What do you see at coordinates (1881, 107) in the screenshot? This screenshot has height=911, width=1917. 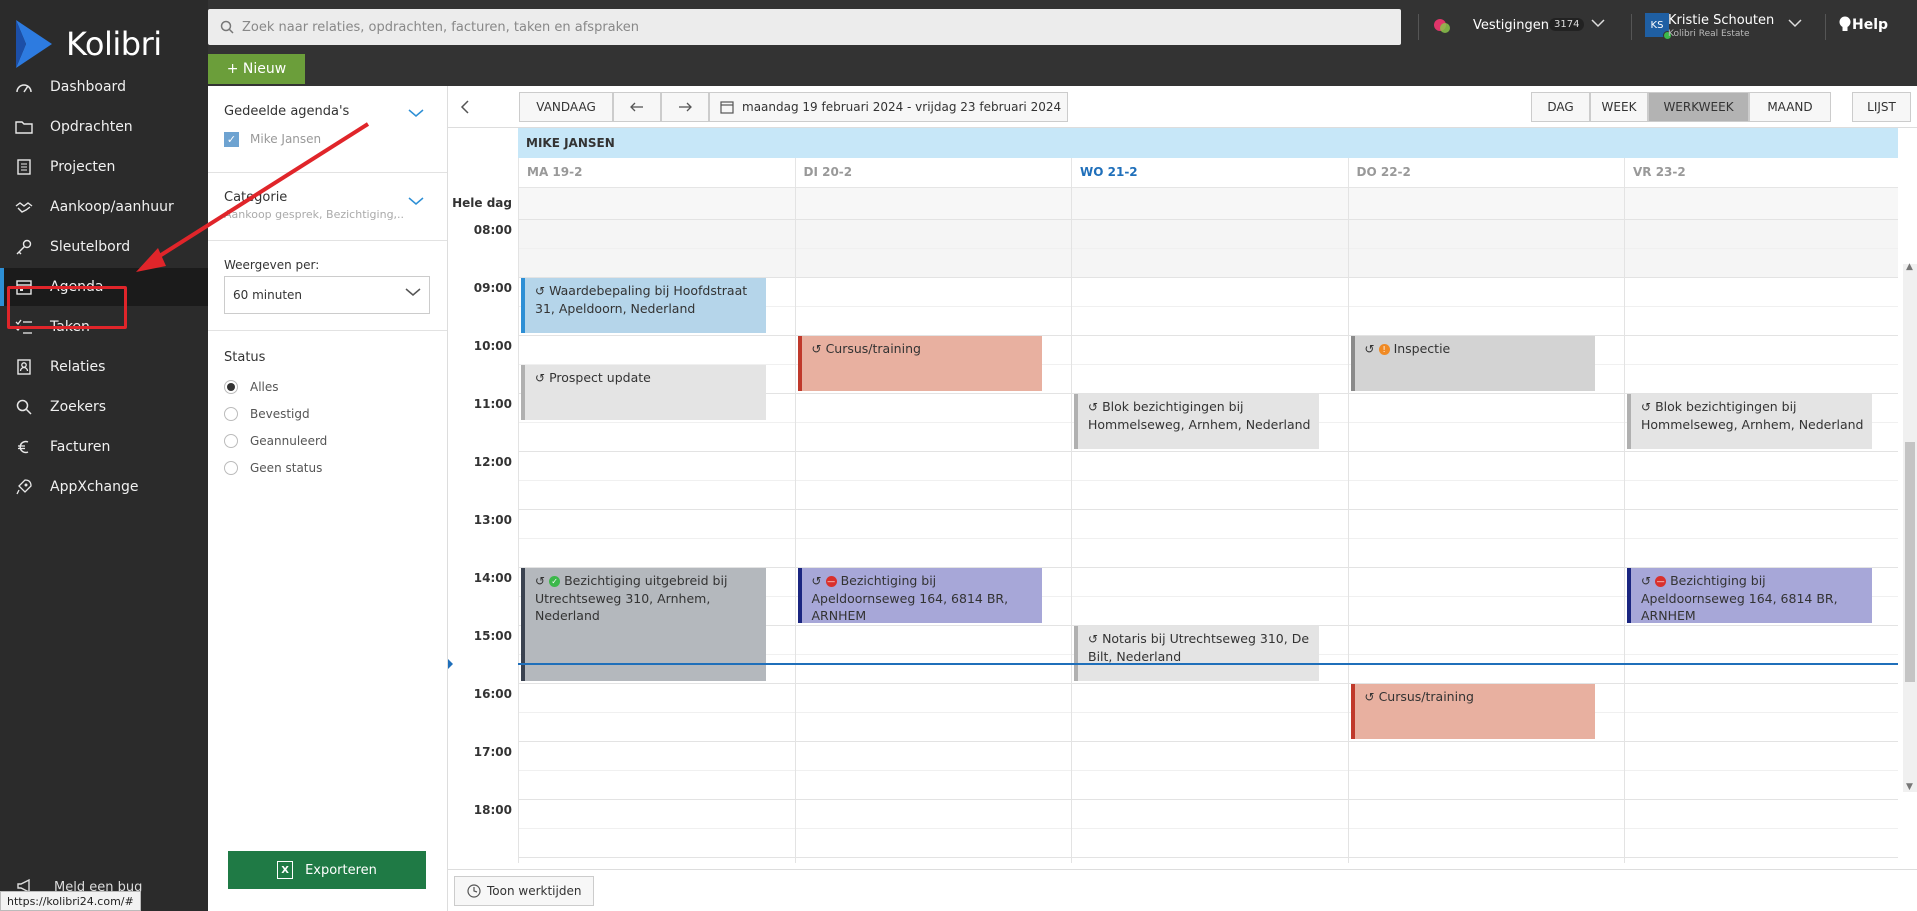 I see `view-list-button: LIJST` at bounding box center [1881, 107].